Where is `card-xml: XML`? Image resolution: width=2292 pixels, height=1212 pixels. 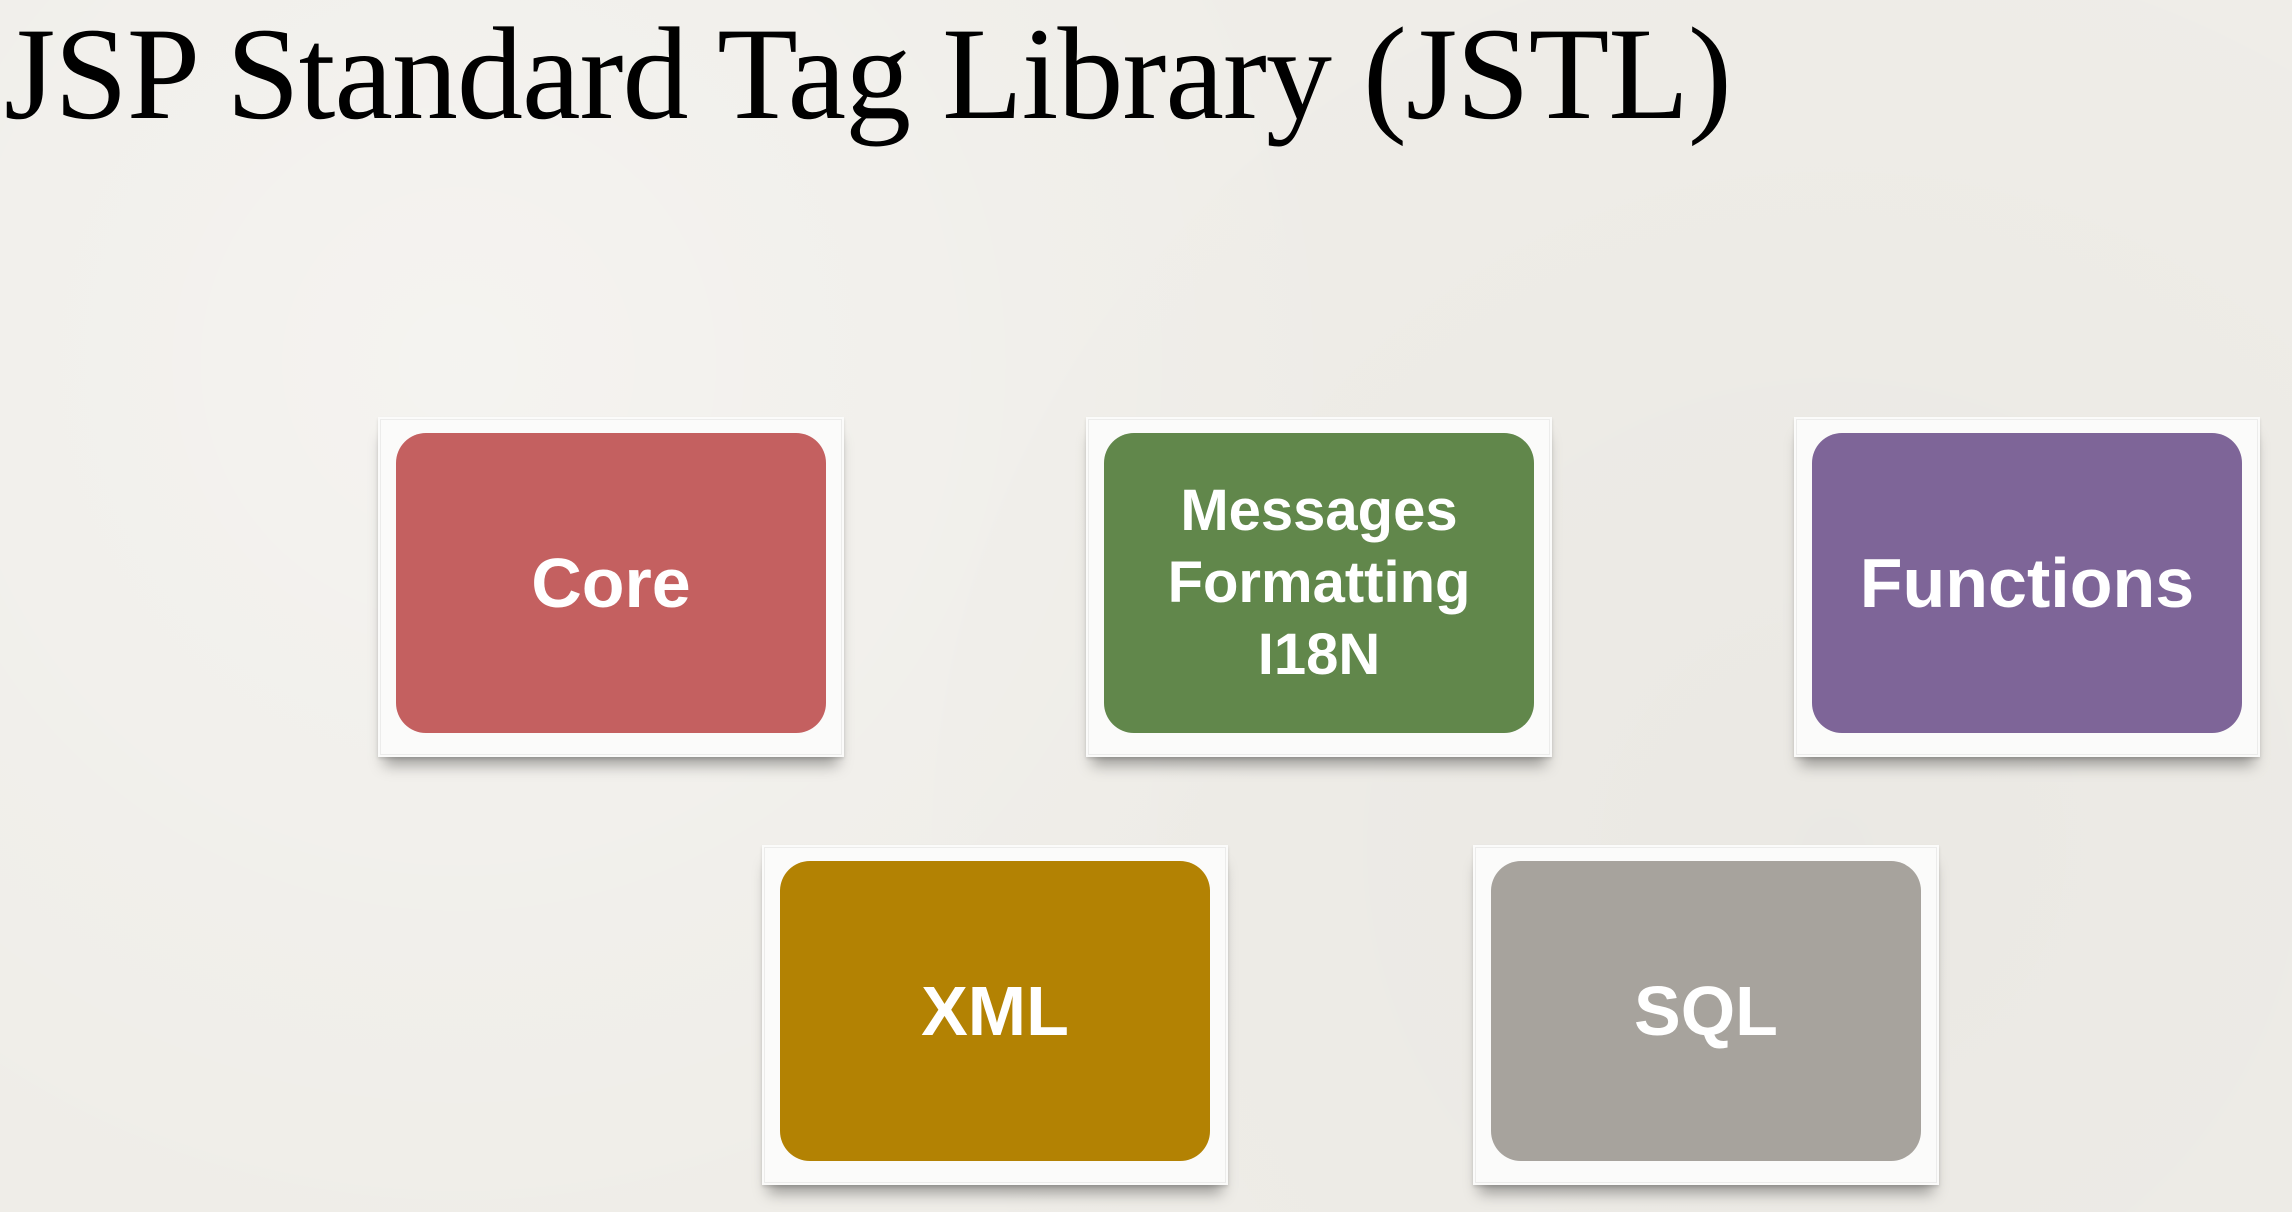 card-xml: XML is located at coordinates (995, 1015).